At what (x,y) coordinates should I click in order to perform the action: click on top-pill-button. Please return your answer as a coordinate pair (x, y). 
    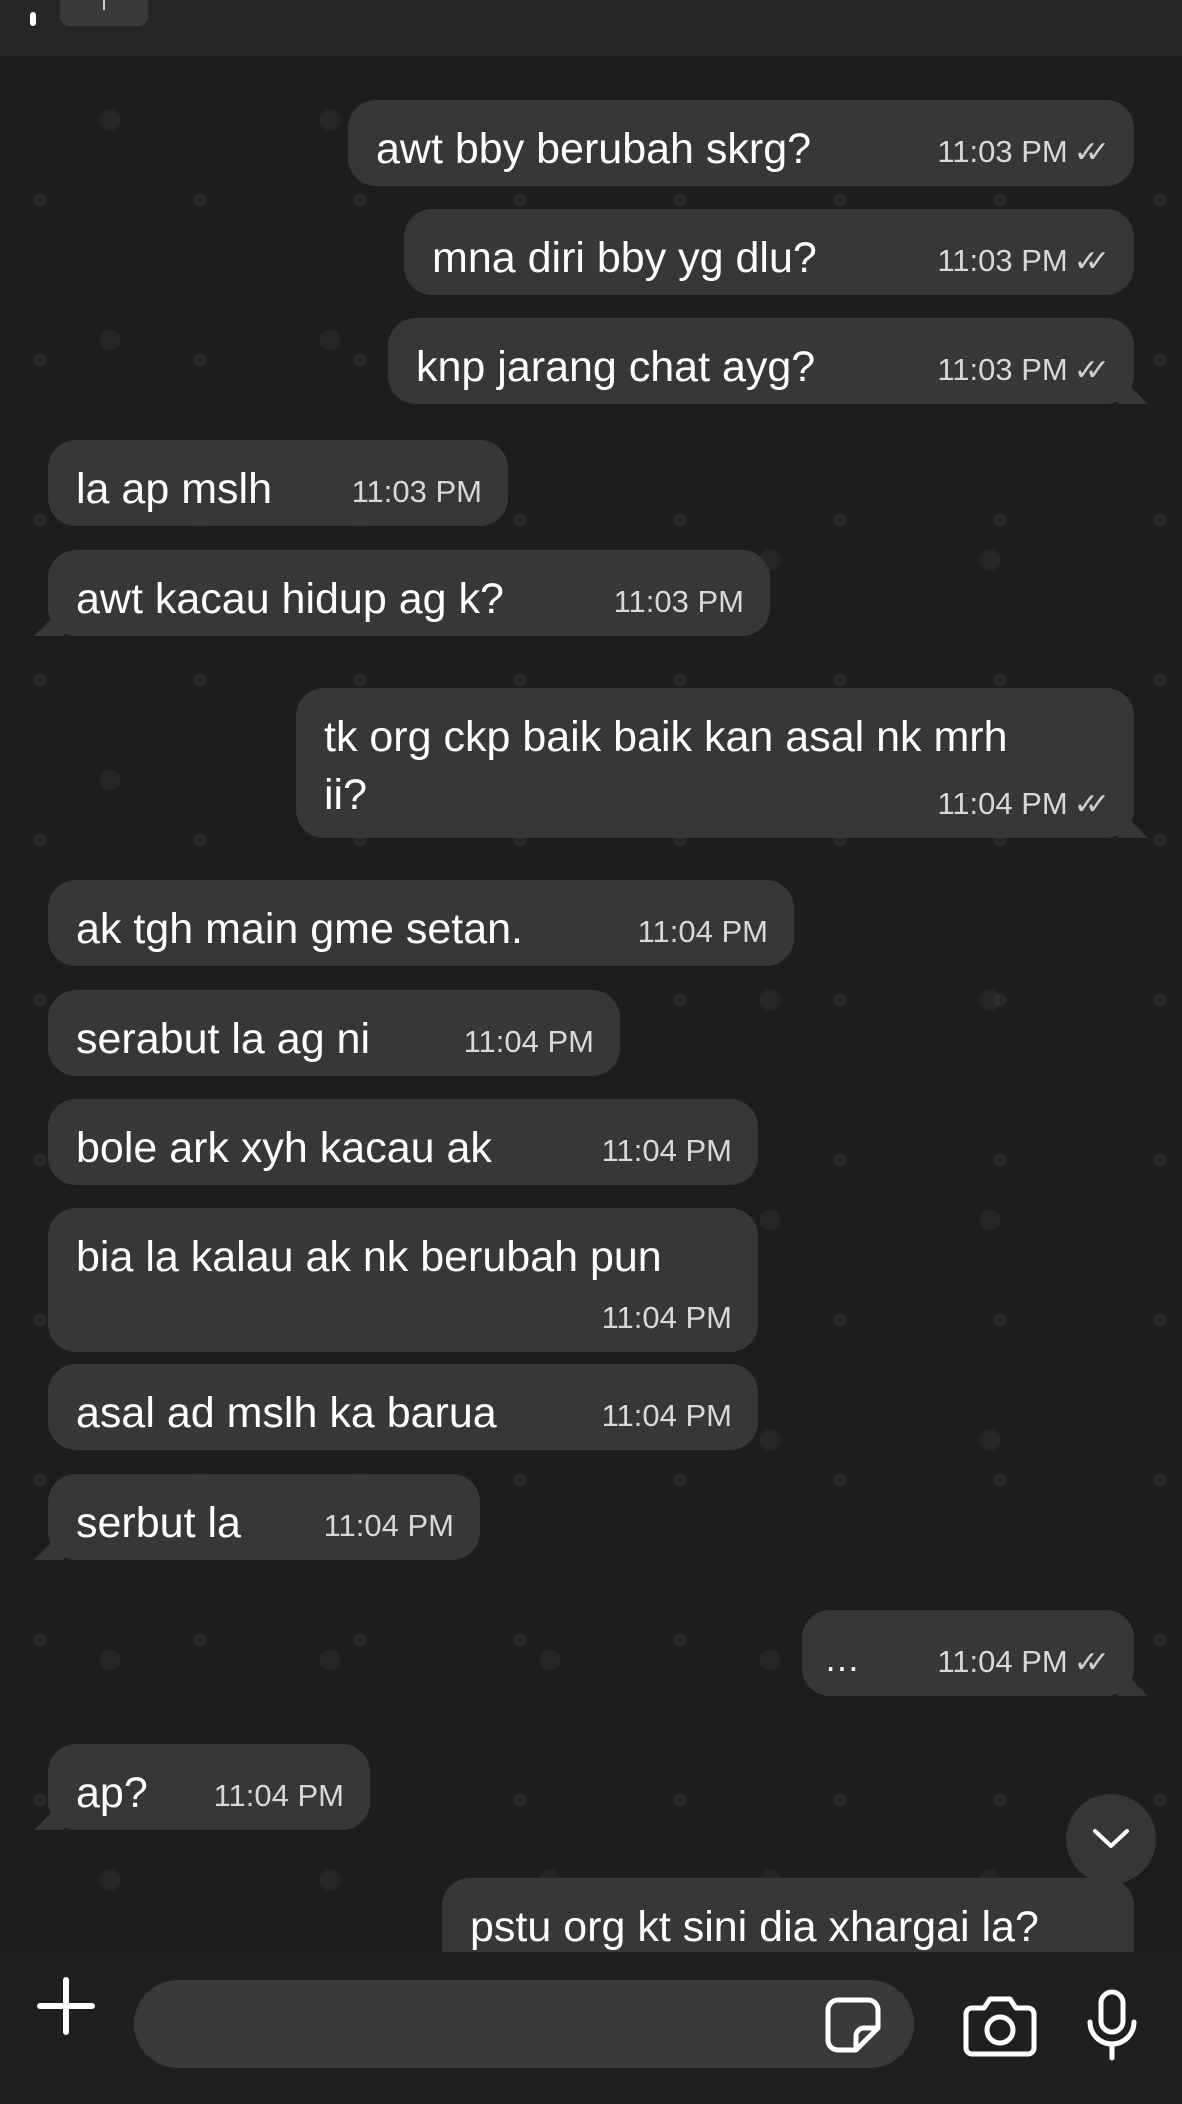
    Looking at the image, I should click on (104, 13).